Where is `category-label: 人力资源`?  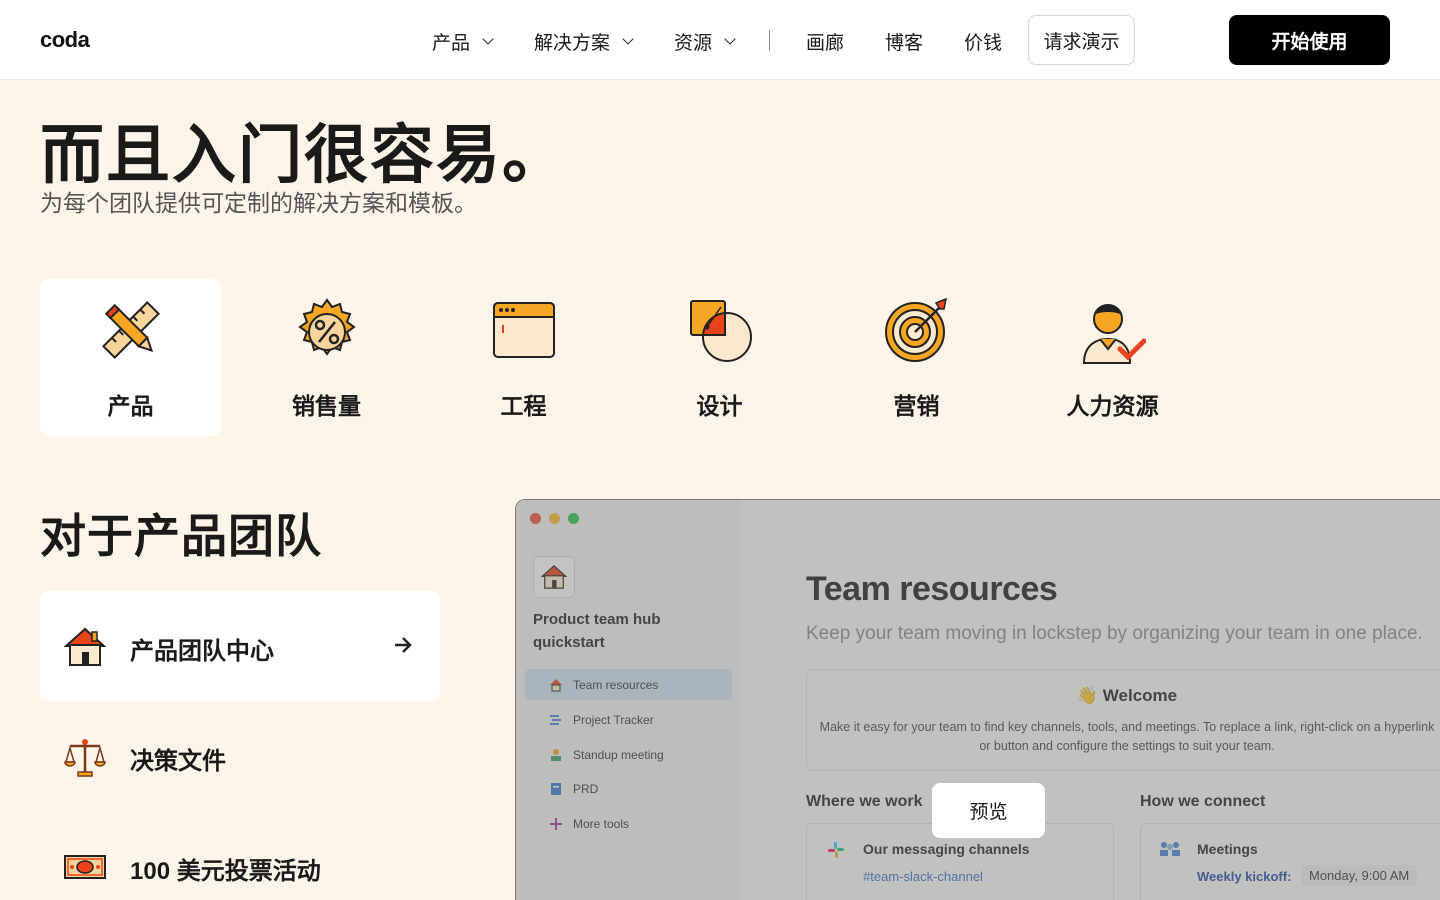 category-label: 人力资源 is located at coordinates (1112, 406).